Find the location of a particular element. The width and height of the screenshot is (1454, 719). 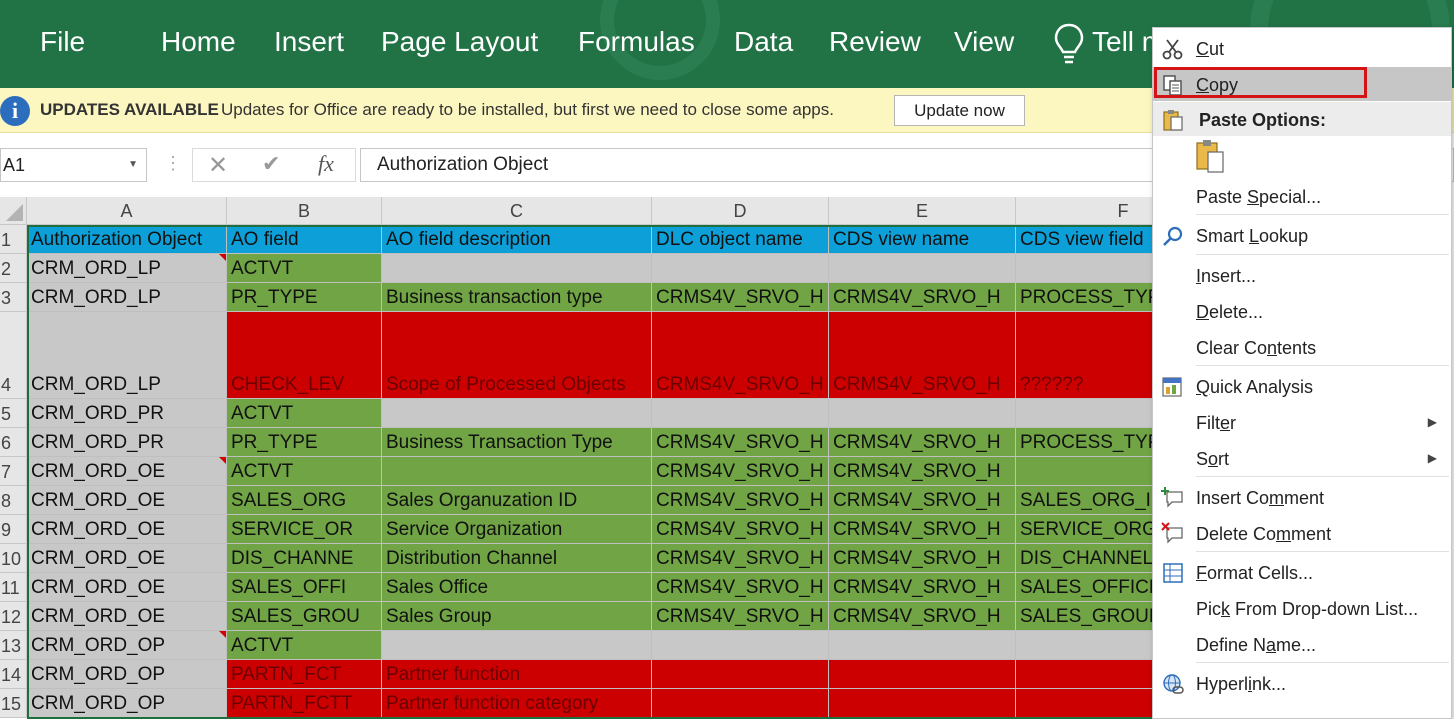

name-box: A1 ▼ is located at coordinates (73, 165).